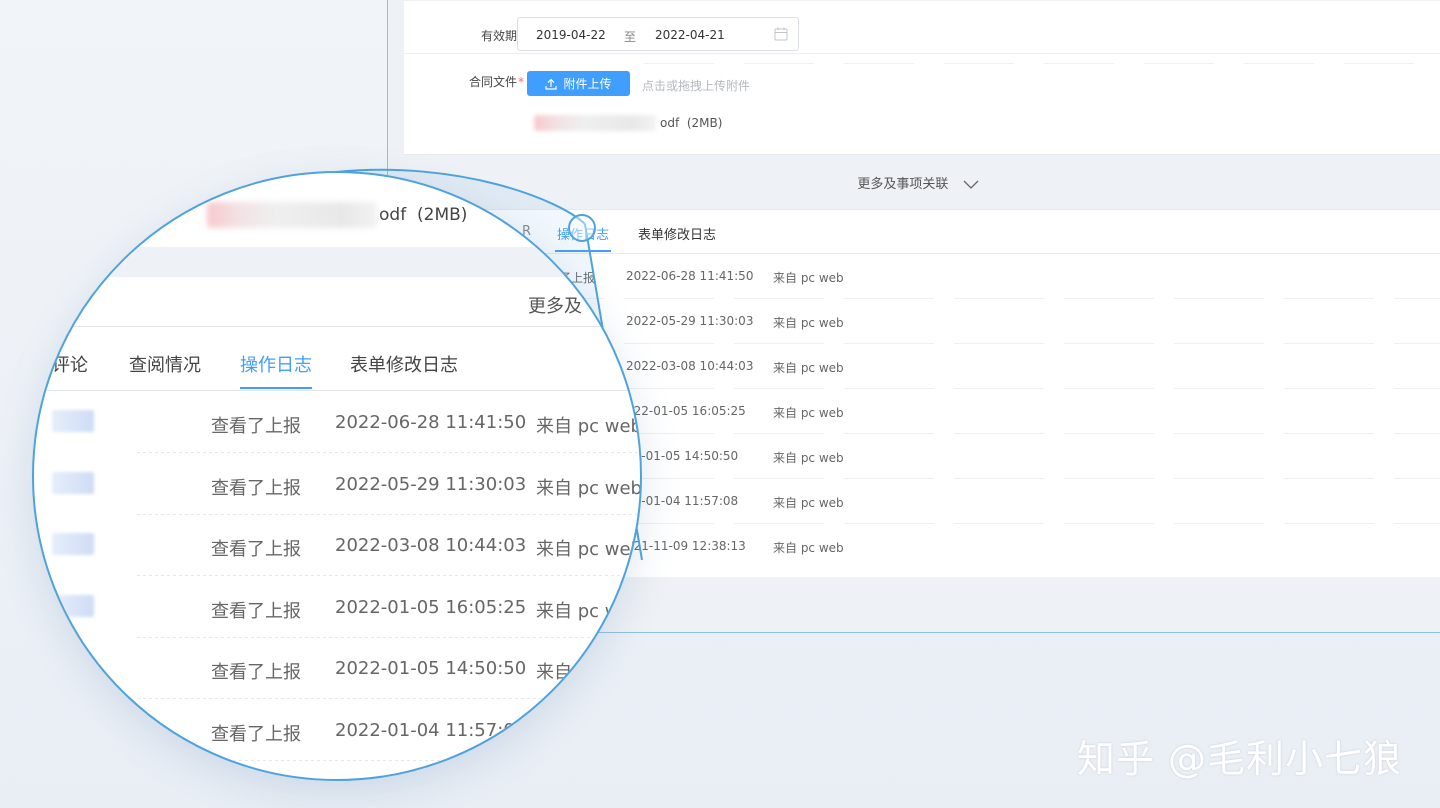  I want to click on row-dashes, so click(1042, 63).